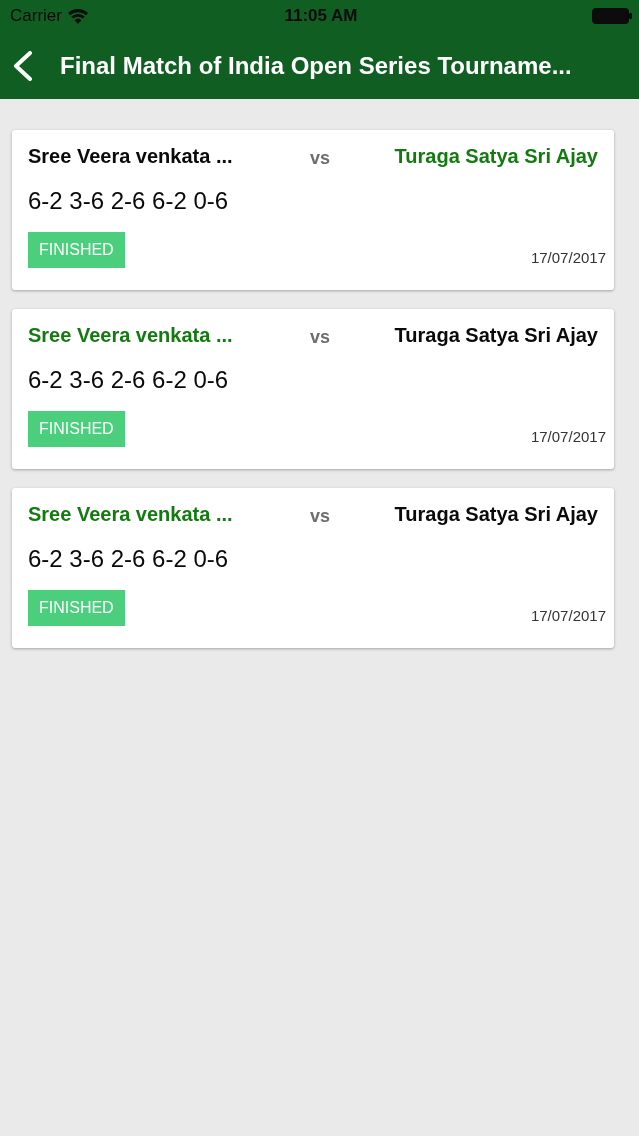 The width and height of the screenshot is (639, 1136). Describe the element at coordinates (36, 16) in the screenshot. I see `carrier-name: Carrier` at that location.